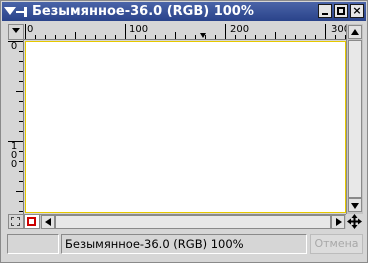  I want to click on horizontal-scroll-thumb, so click(193, 222).